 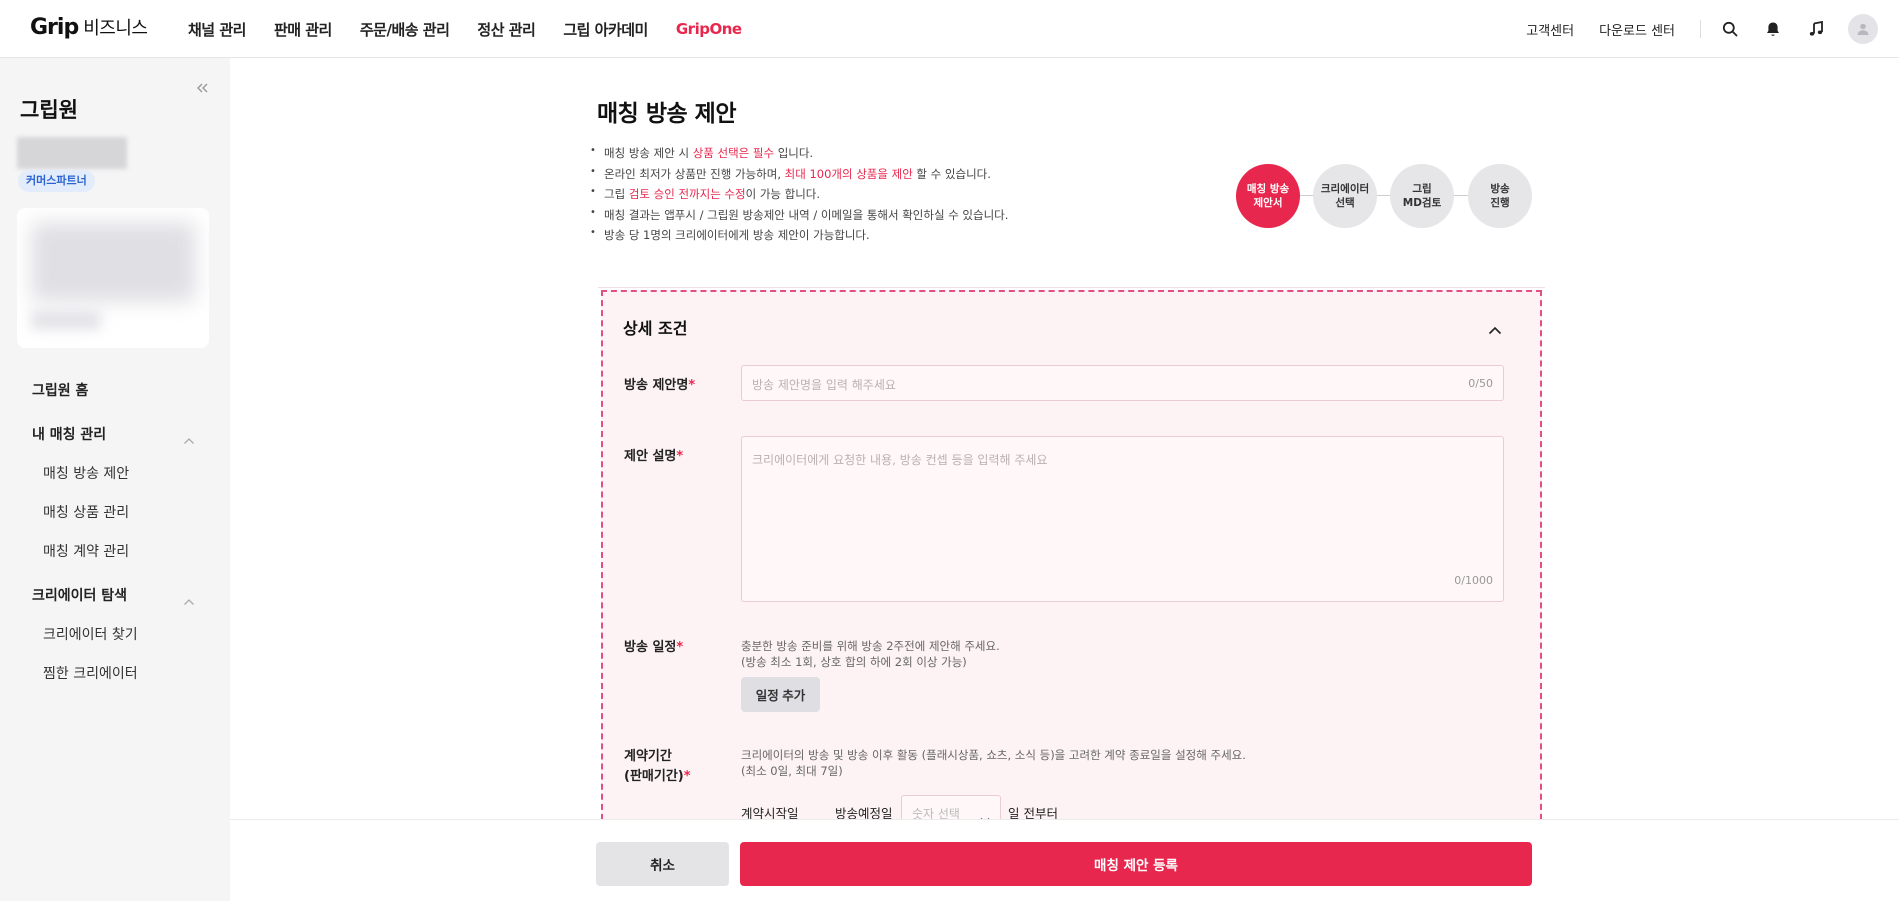 I want to click on notice-item: 매칭 방송 제안 시 상품 선택은 필수 입니다., so click(x=799, y=155).